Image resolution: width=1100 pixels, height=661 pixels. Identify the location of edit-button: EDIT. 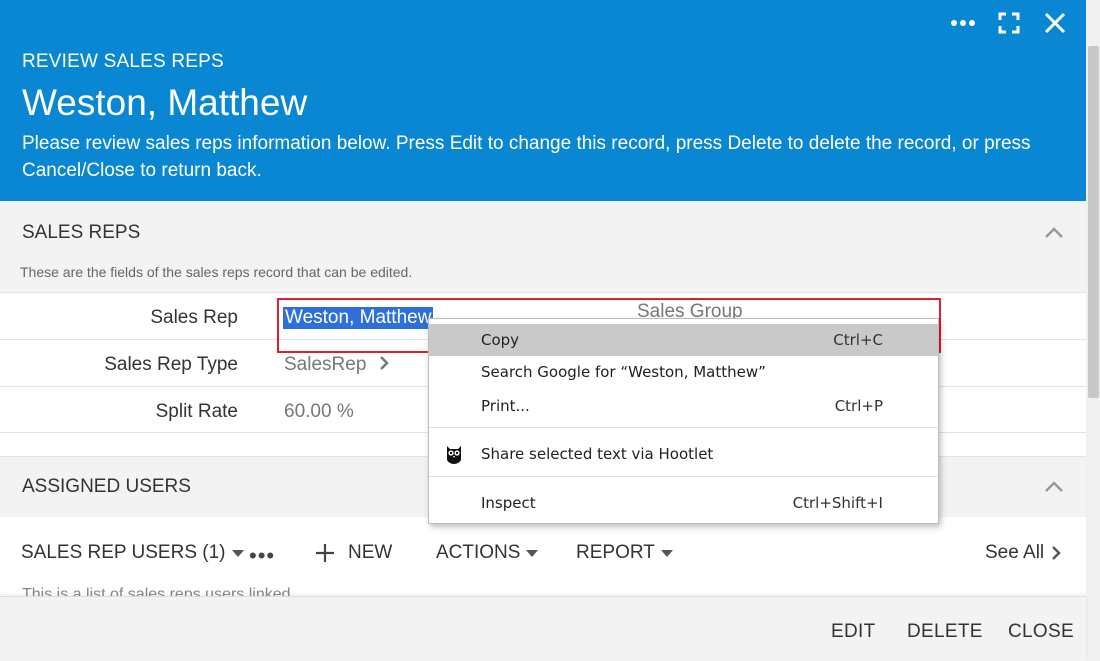
(853, 632).